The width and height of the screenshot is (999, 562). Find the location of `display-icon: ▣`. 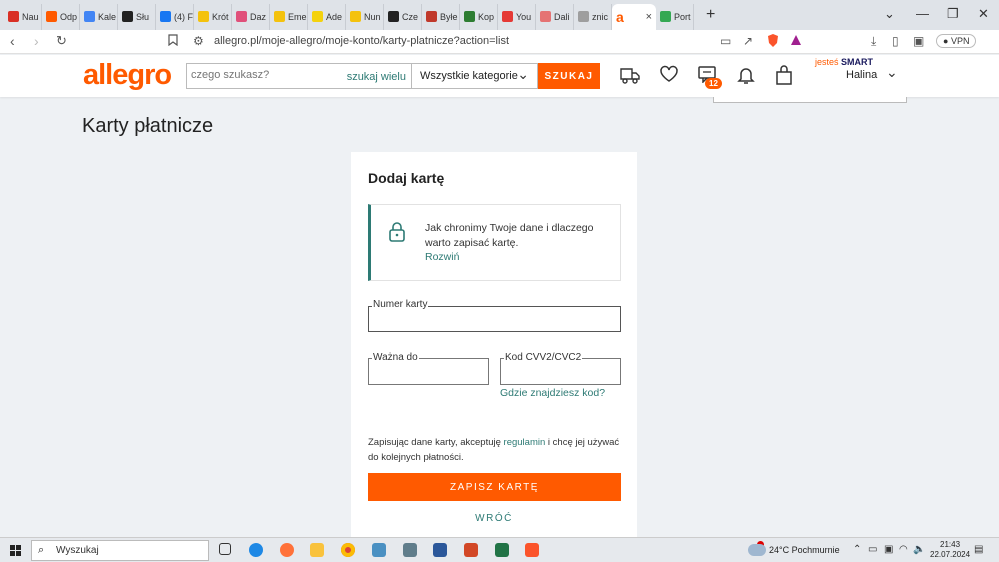

display-icon: ▣ is located at coordinates (888, 549).